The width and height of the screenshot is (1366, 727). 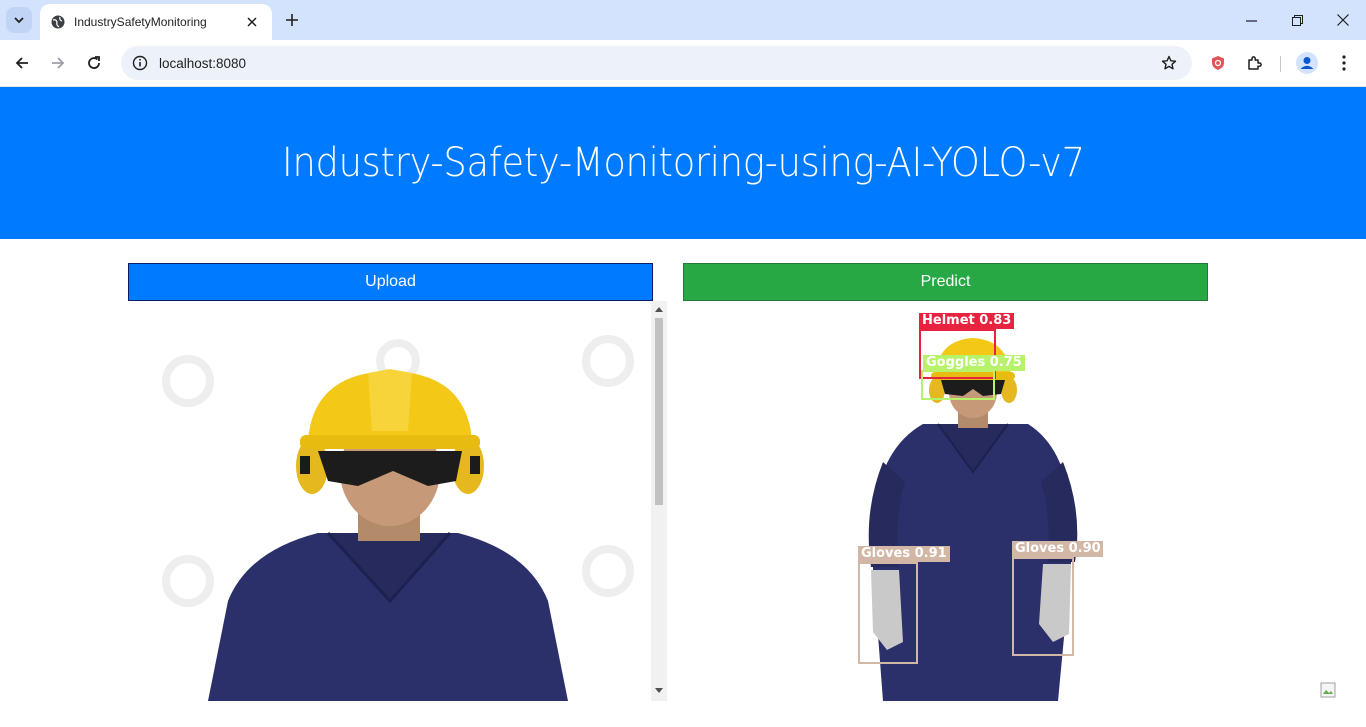 I want to click on active-tab: IndustrySafetyMonitoring, so click(x=156, y=22).